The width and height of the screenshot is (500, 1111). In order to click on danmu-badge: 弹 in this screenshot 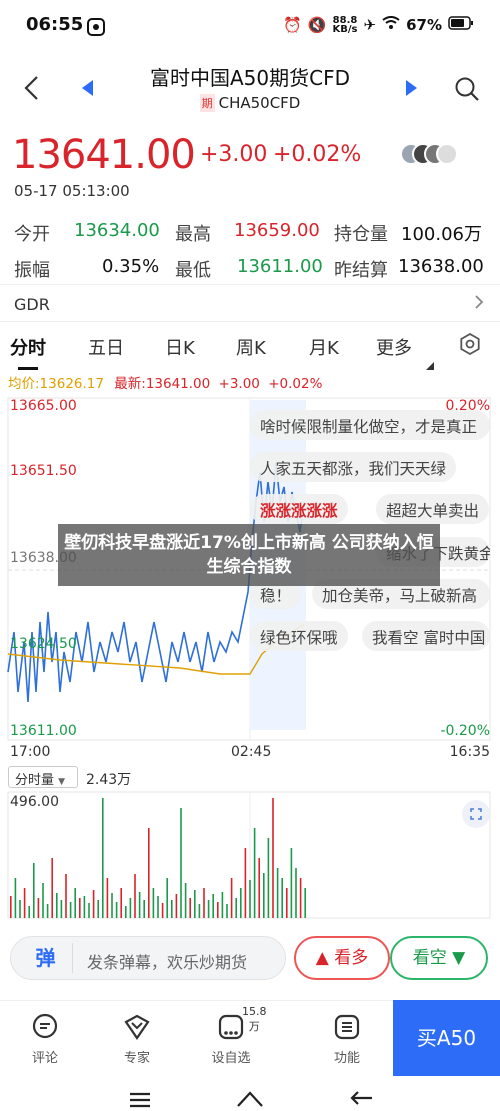, I will do `click(46, 958)`.